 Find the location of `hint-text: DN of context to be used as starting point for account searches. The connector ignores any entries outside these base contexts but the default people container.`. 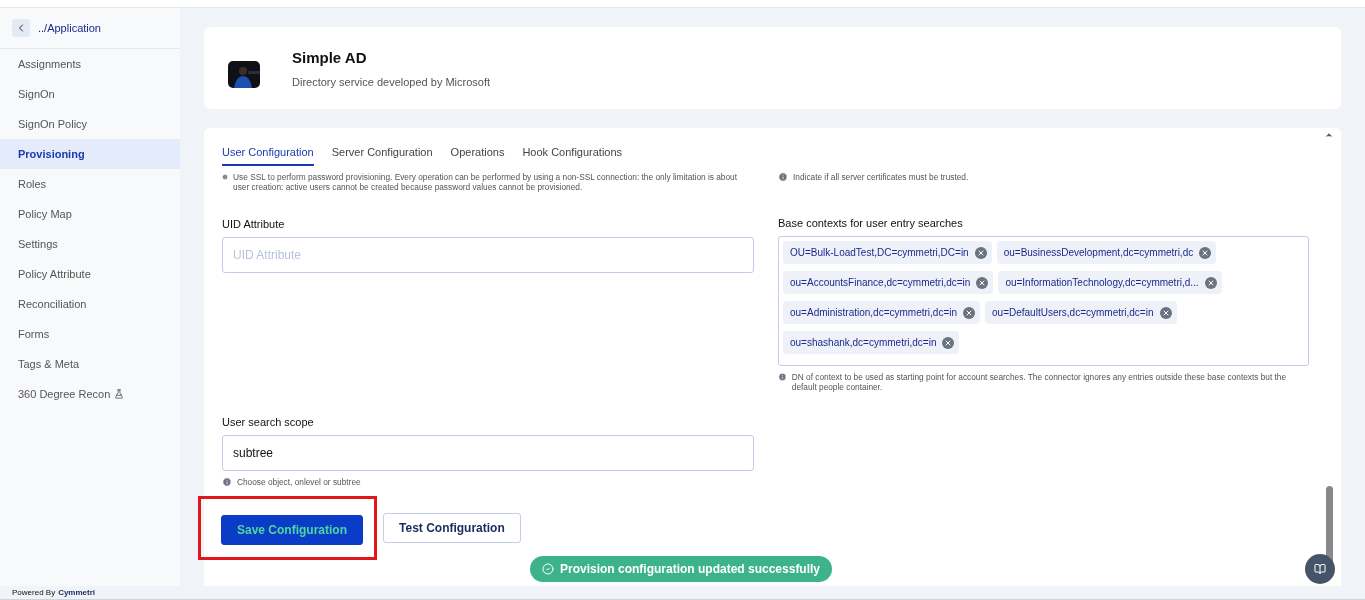

hint-text: DN of context to be used as starting point for account searches. The connector ignores any entries outside these base contexts but the default people container. is located at coordinates (1039, 382).